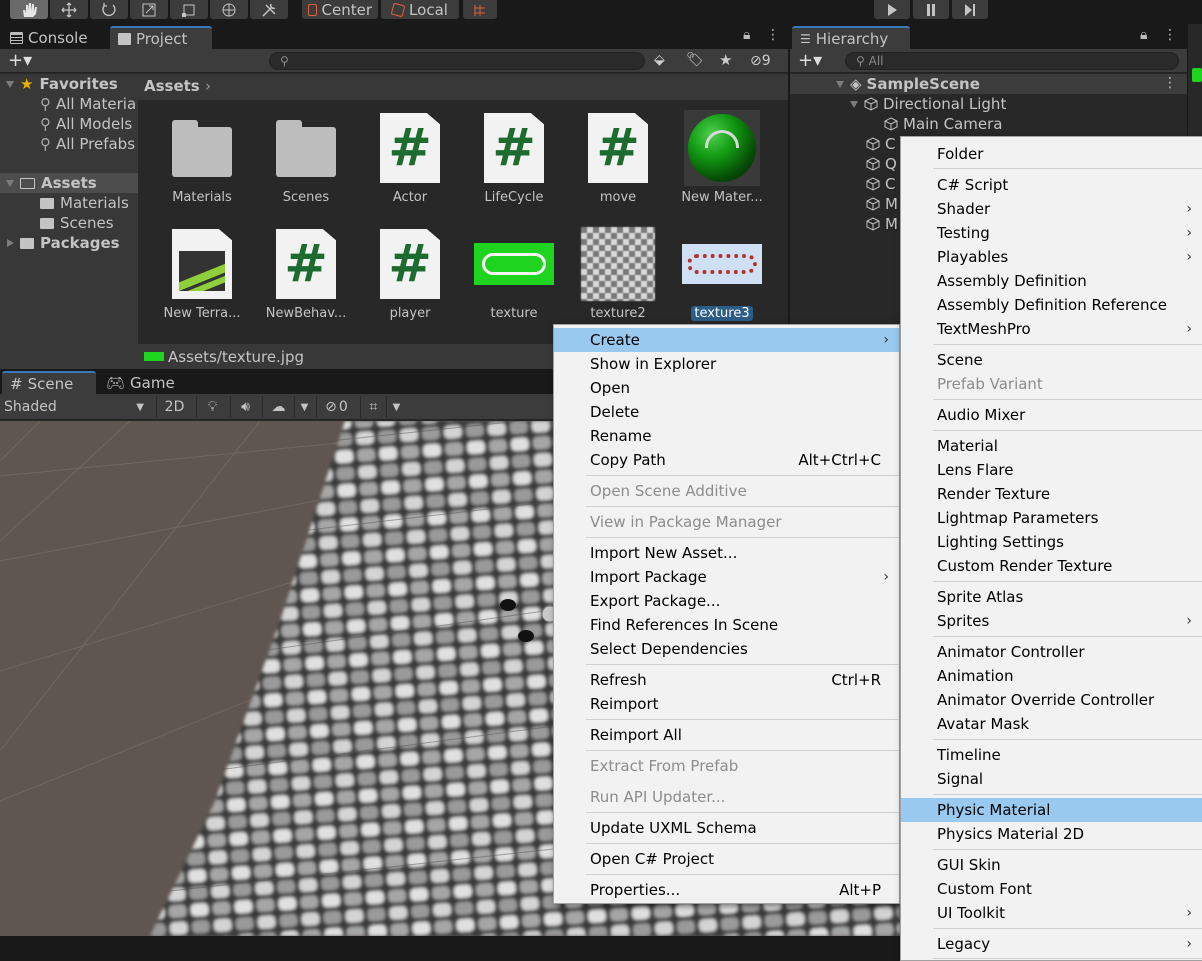  I want to click on breadcrumb: Assets ›, so click(463, 87).